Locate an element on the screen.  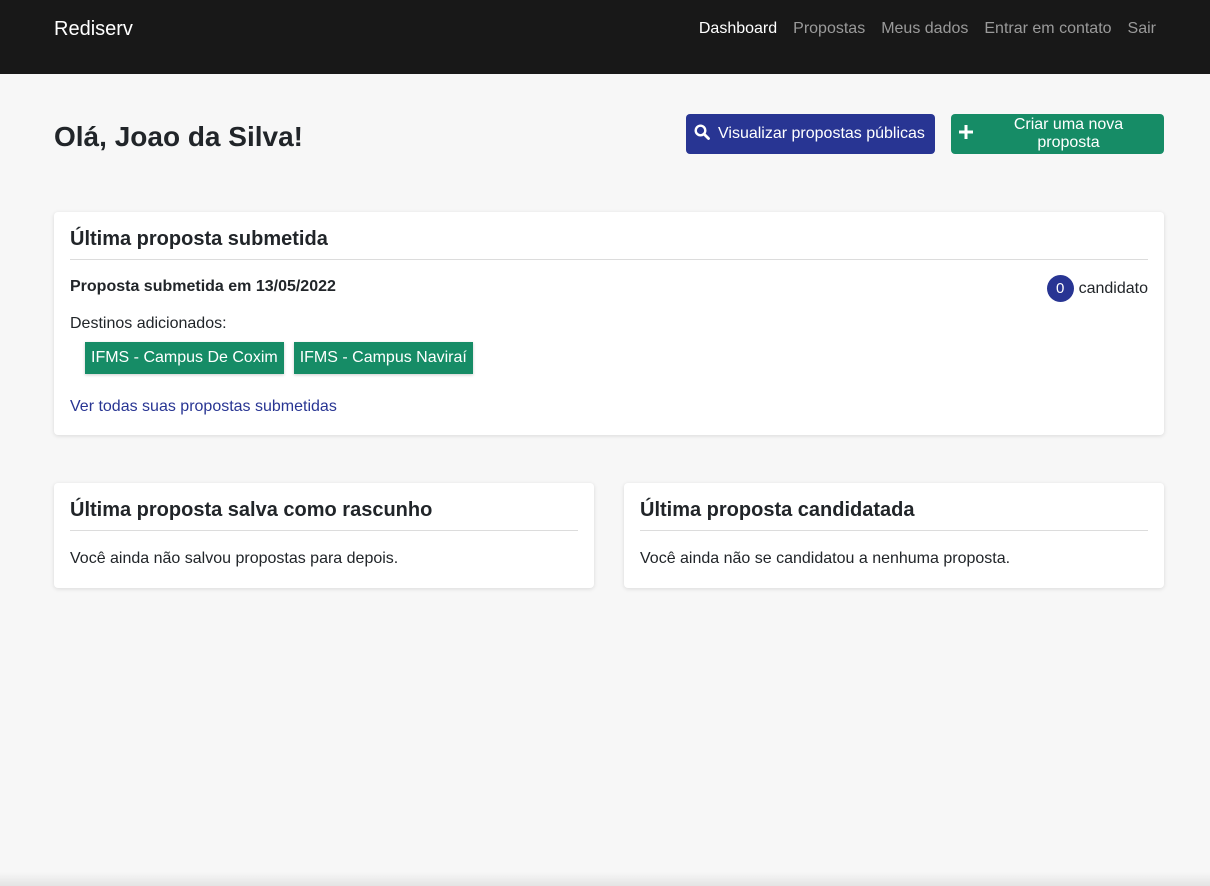
view-all-submitted-link: Ver todas suas propostas submetidas is located at coordinates (203, 407).